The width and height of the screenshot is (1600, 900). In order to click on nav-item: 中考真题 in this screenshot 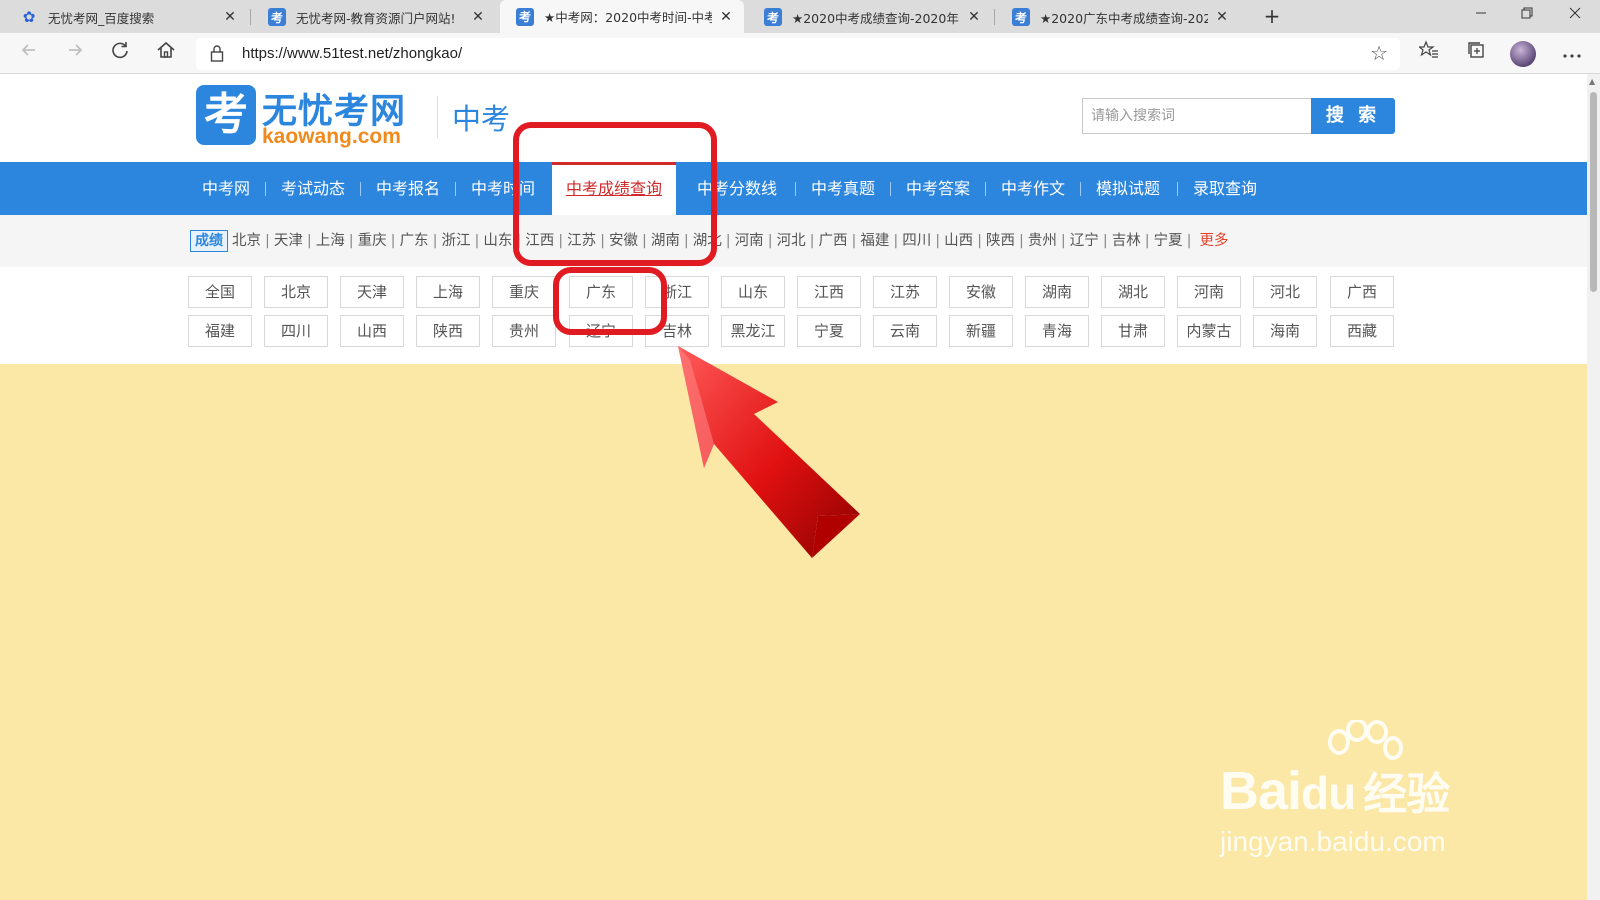, I will do `click(843, 188)`.